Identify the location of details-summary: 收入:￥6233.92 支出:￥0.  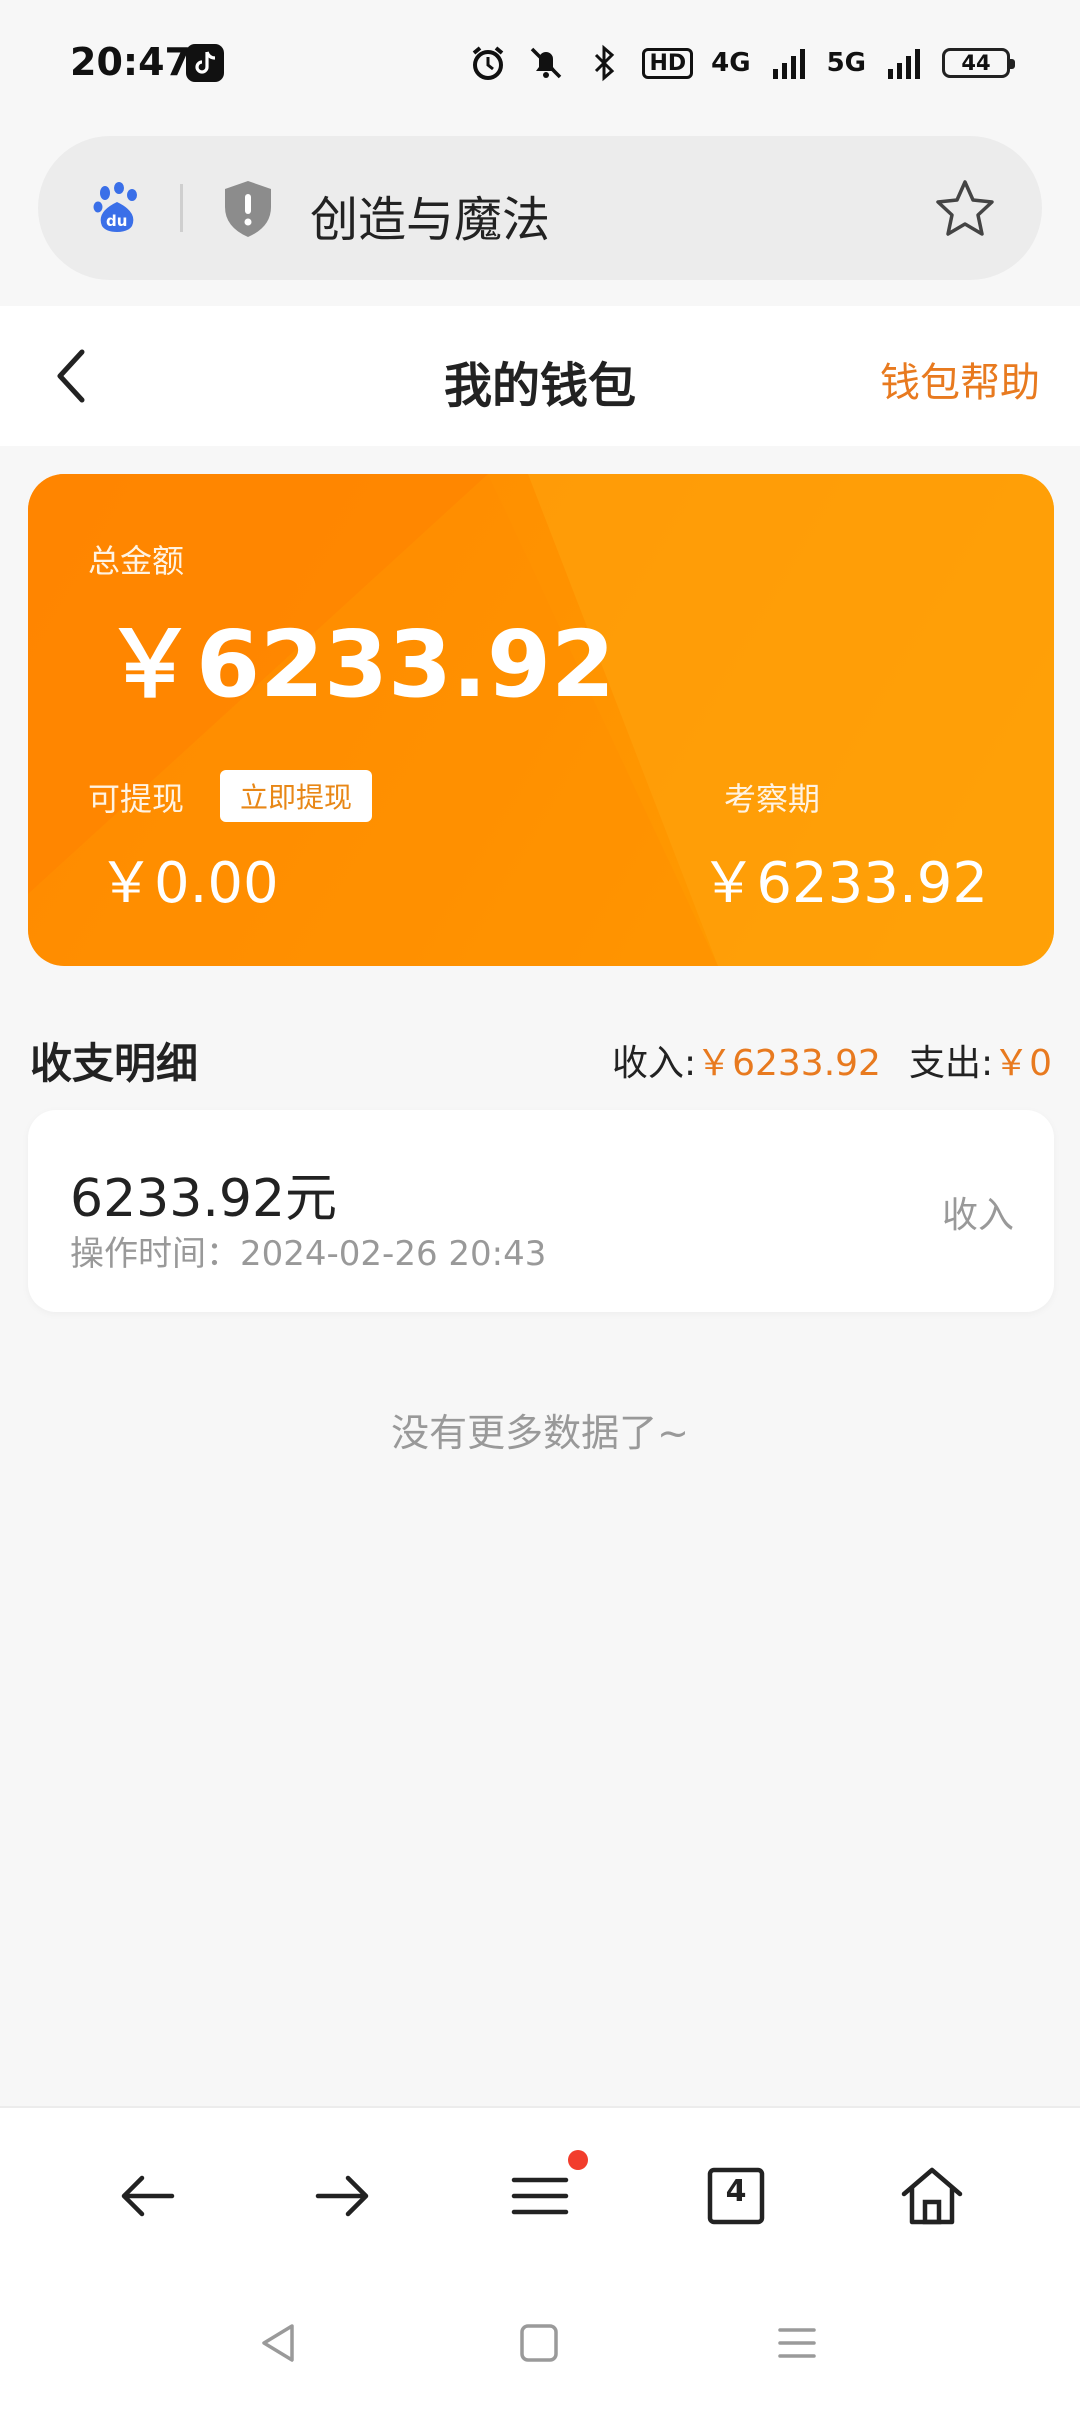
(832, 1060).